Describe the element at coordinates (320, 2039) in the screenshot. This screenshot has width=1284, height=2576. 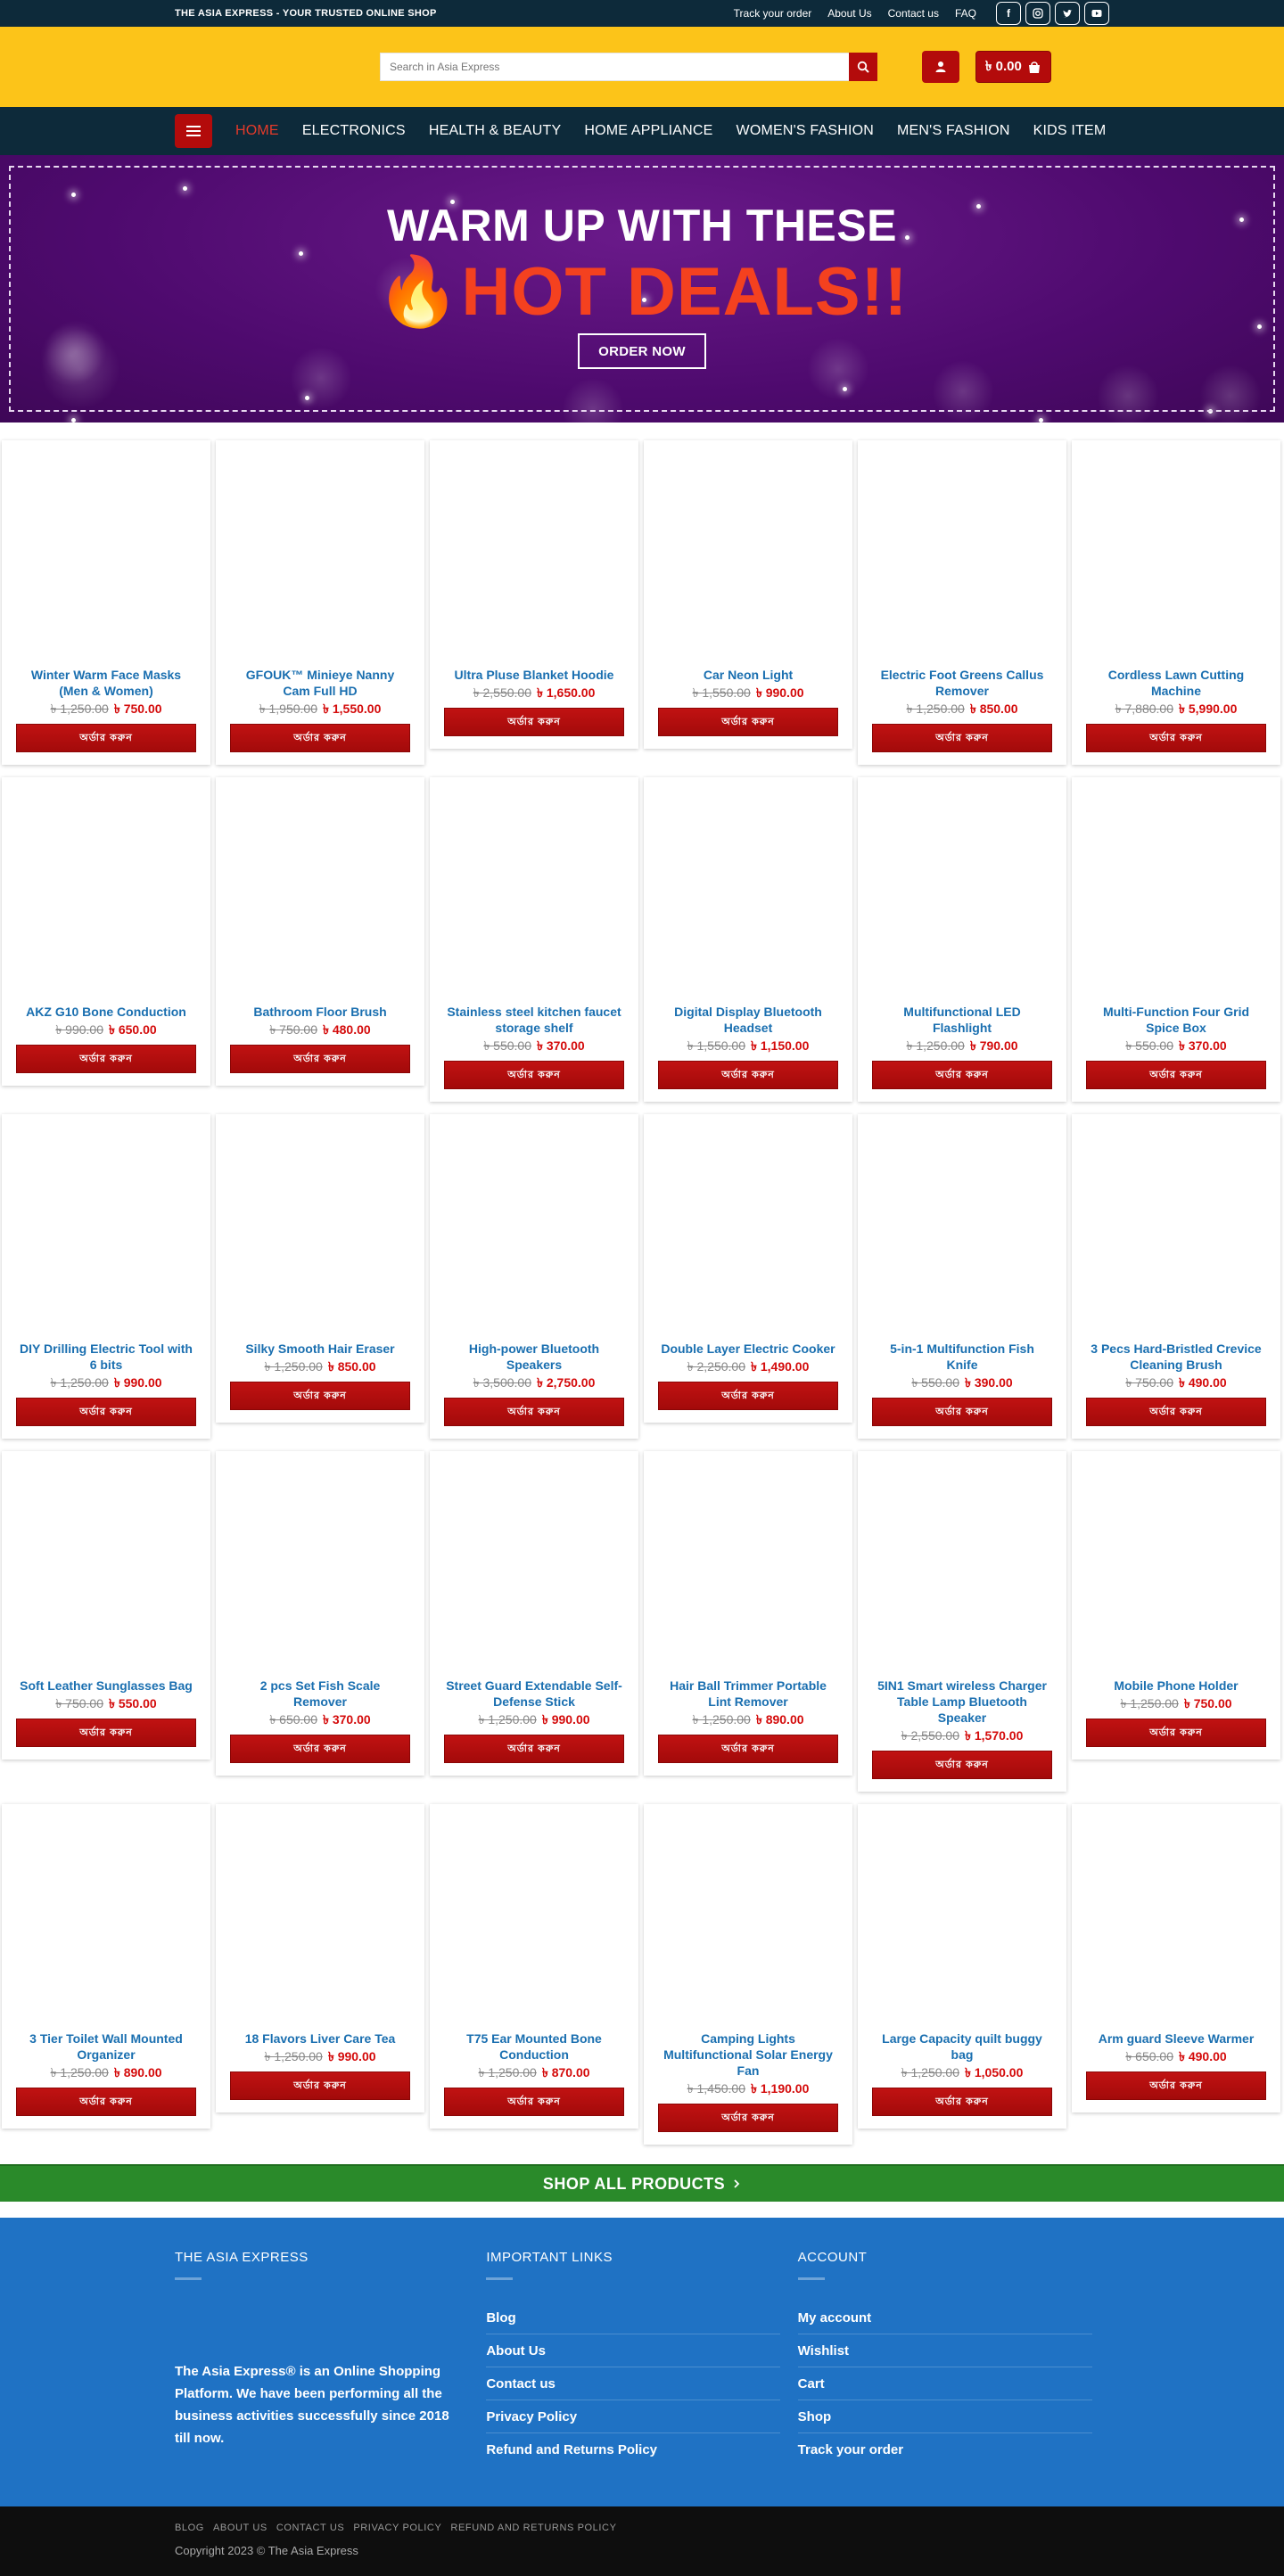
I see `product-name: 18 Flavors Liver Care Tea` at that location.